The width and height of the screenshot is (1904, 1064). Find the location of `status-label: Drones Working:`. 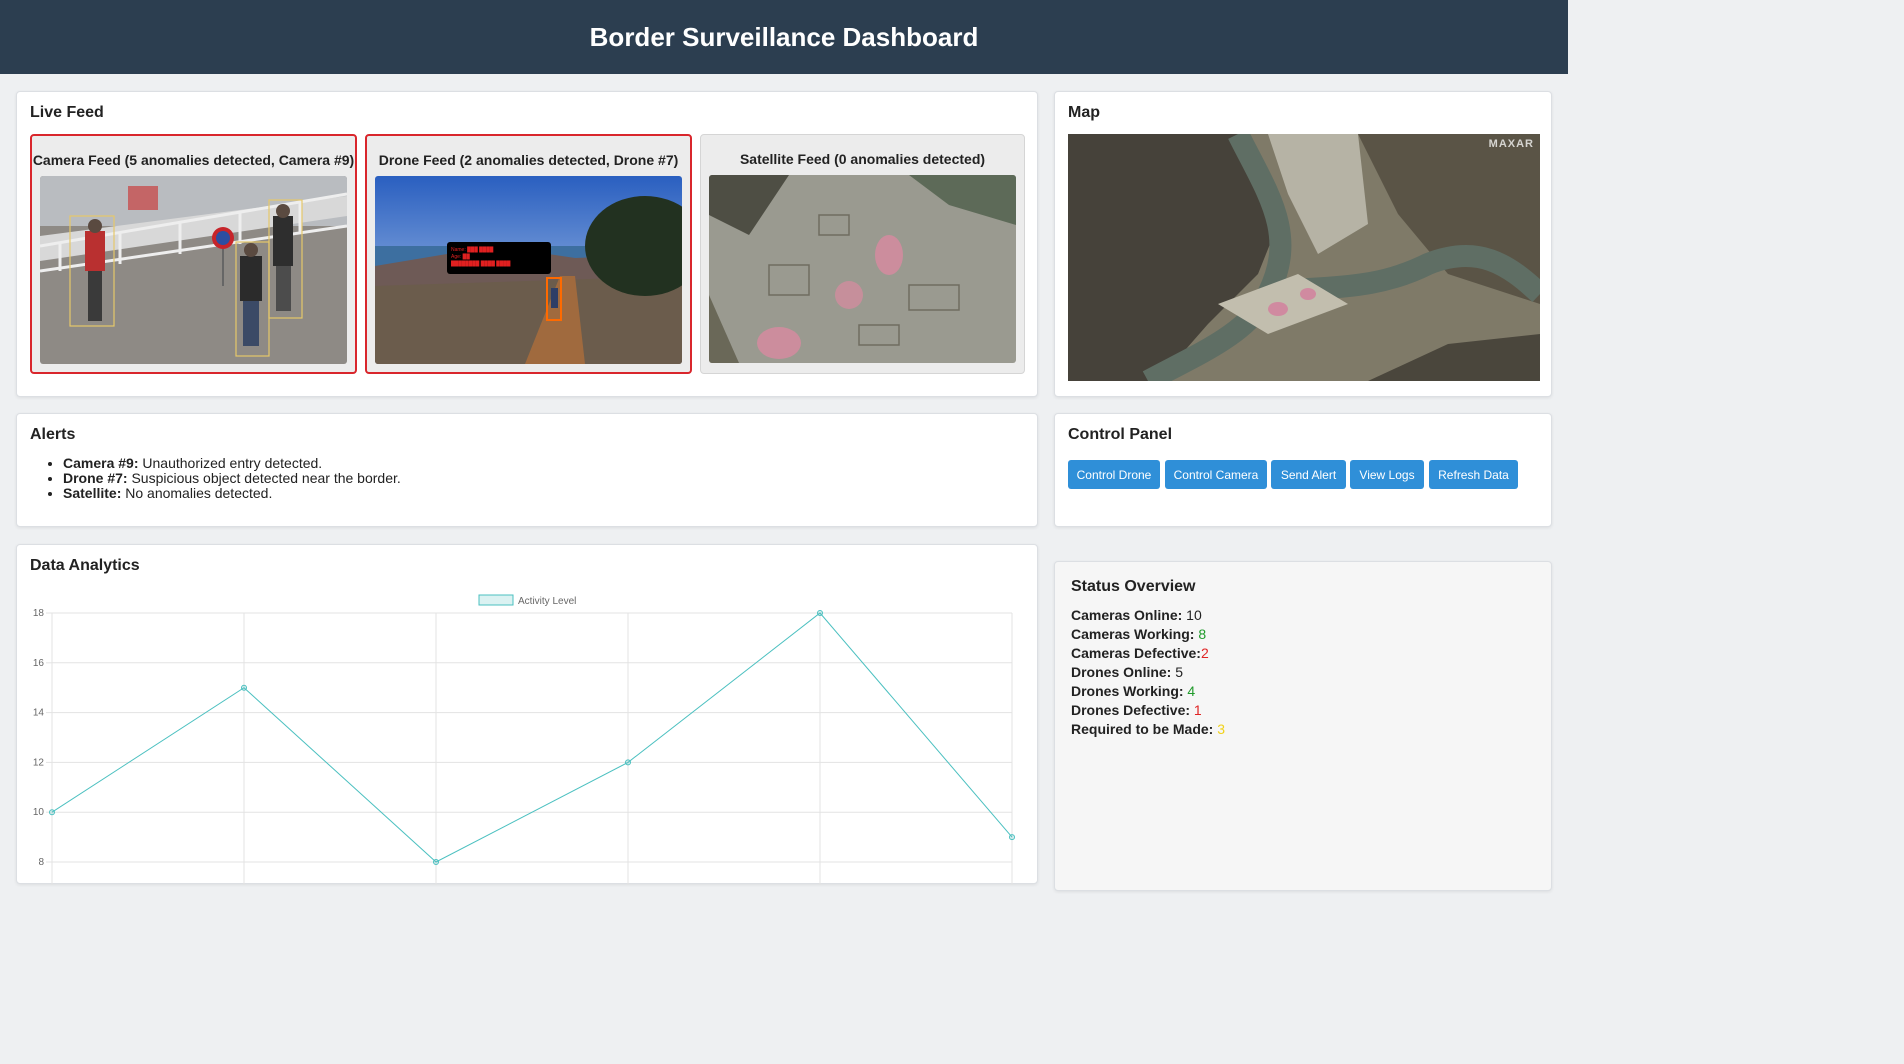

status-label: Drones Working: is located at coordinates (1127, 691).